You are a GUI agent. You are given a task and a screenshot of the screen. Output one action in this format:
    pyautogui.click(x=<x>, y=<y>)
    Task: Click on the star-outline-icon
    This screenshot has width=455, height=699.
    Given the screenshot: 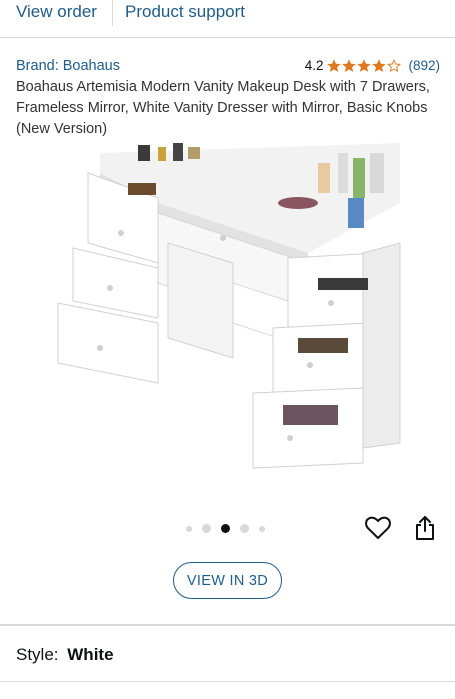 What is the action you would take?
    pyautogui.click(x=394, y=65)
    